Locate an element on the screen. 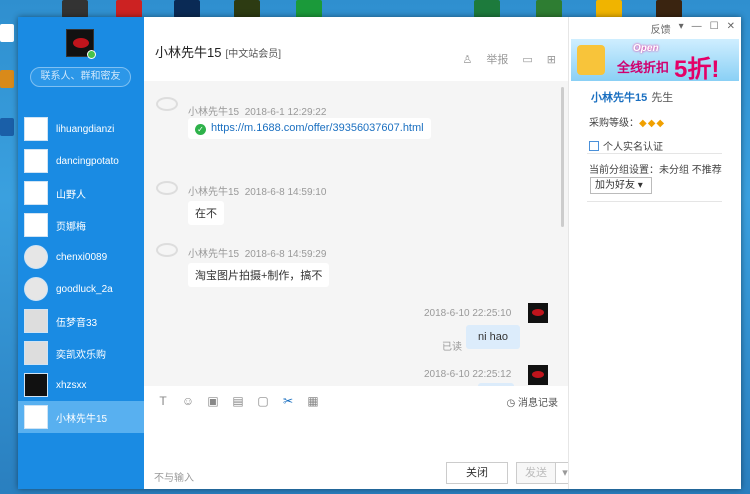 This screenshot has width=750, height=494. chat-title-name: 小林先牛15 is located at coordinates (188, 52).